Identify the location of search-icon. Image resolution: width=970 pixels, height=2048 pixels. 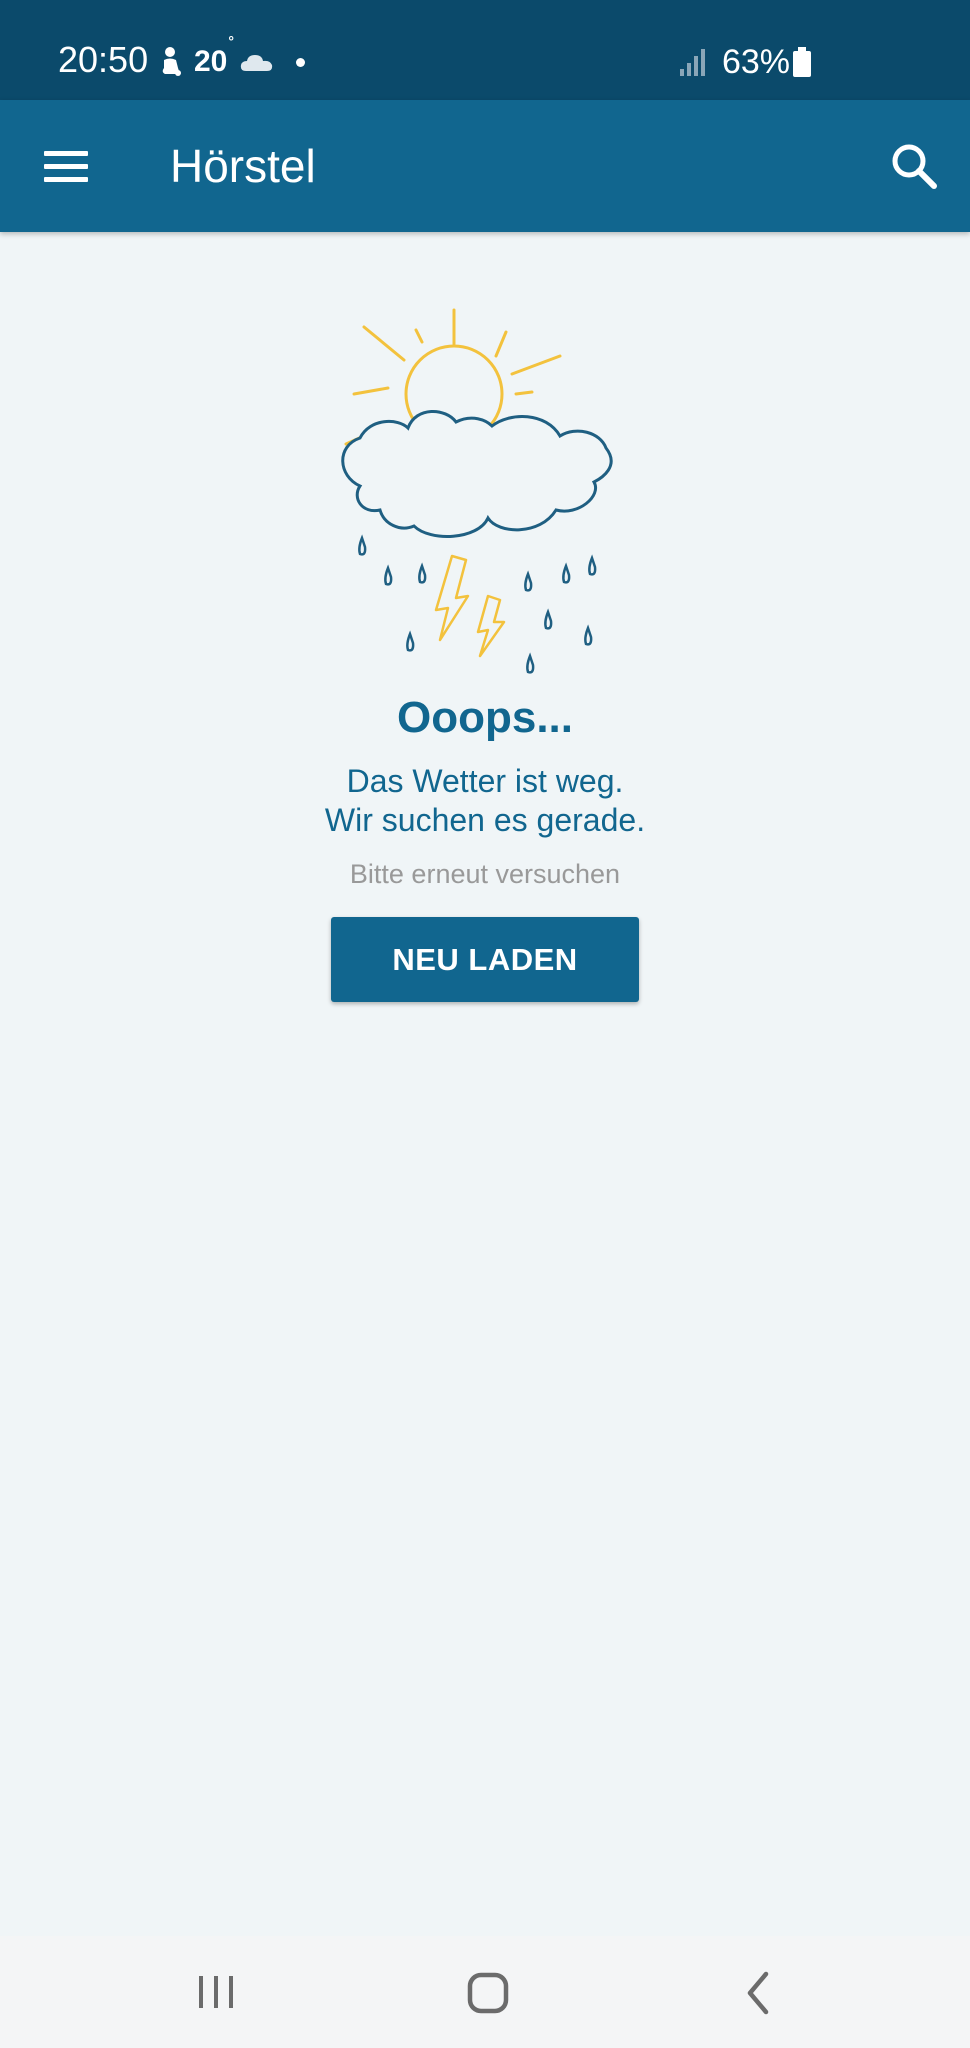
(914, 166).